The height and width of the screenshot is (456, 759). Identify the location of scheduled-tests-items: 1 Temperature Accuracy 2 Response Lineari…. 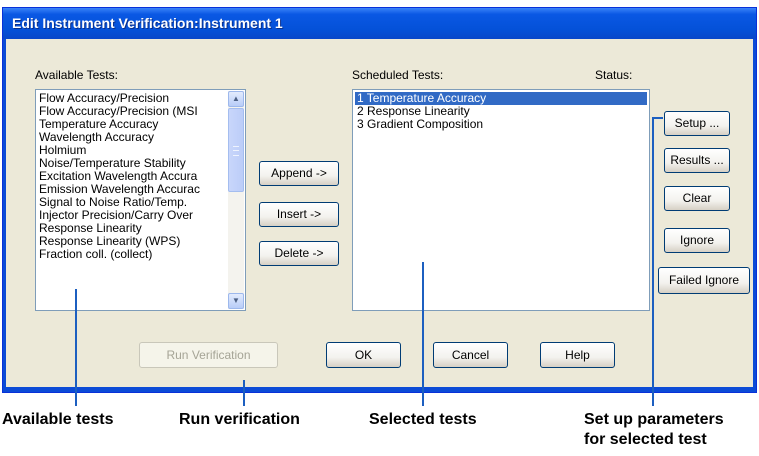
(501, 111).